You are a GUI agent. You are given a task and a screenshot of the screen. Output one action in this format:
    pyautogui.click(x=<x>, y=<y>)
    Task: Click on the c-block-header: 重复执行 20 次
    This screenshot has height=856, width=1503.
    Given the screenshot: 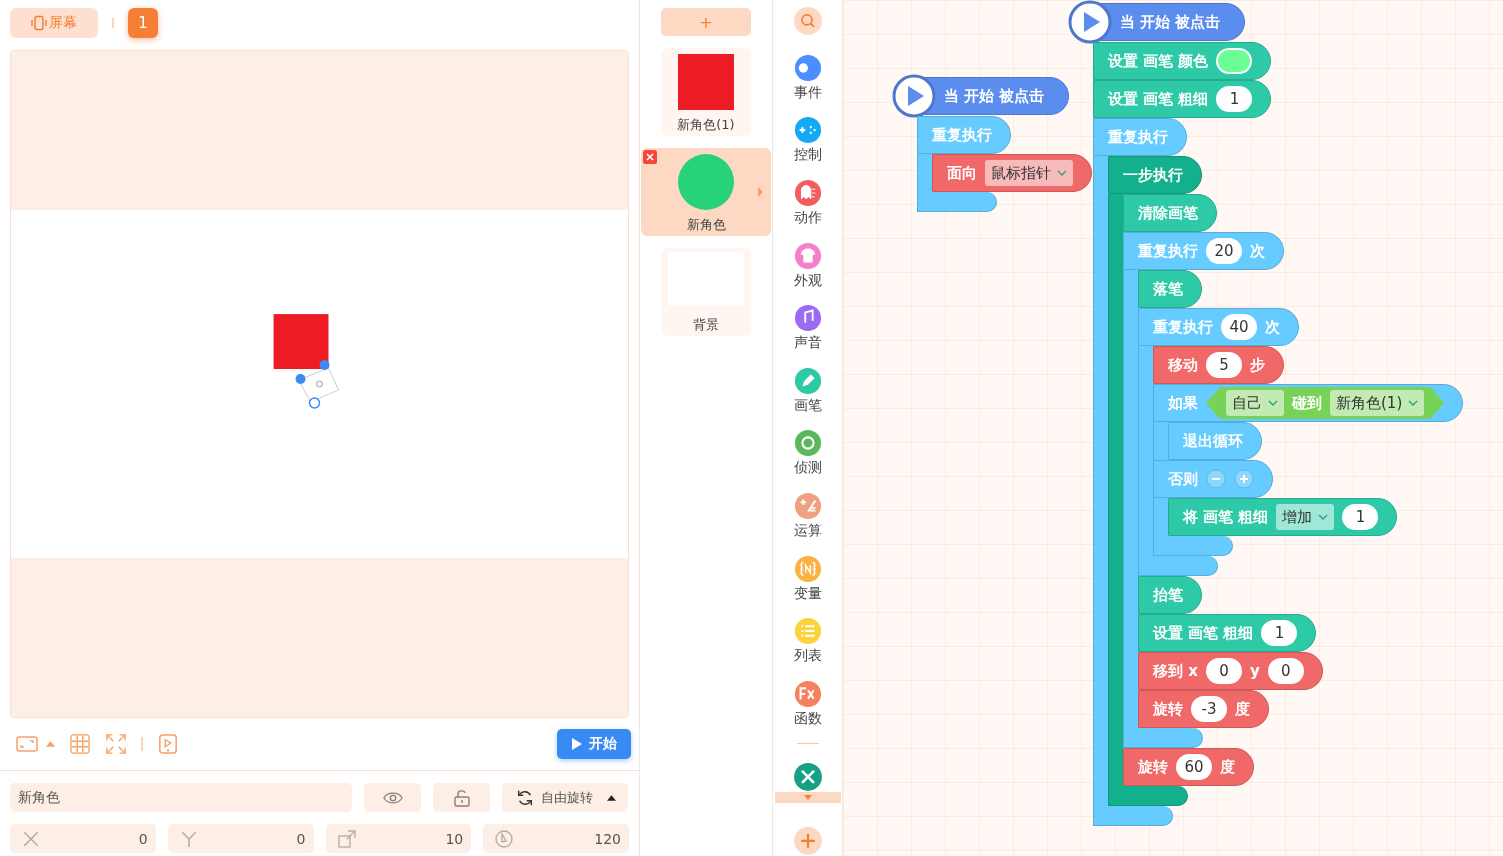 What is the action you would take?
    pyautogui.click(x=1203, y=251)
    